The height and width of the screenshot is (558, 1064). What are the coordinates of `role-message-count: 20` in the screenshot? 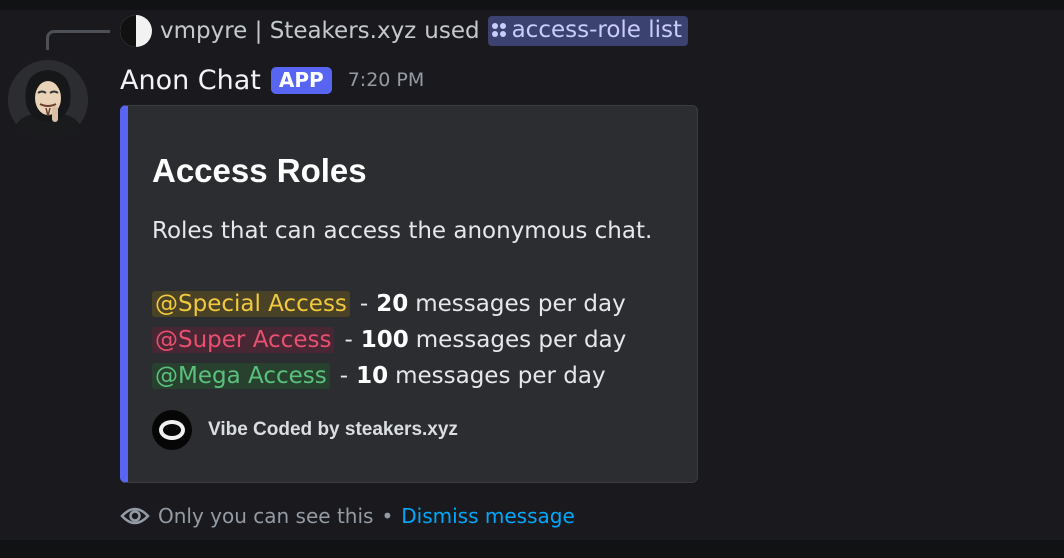 It's located at (392, 304).